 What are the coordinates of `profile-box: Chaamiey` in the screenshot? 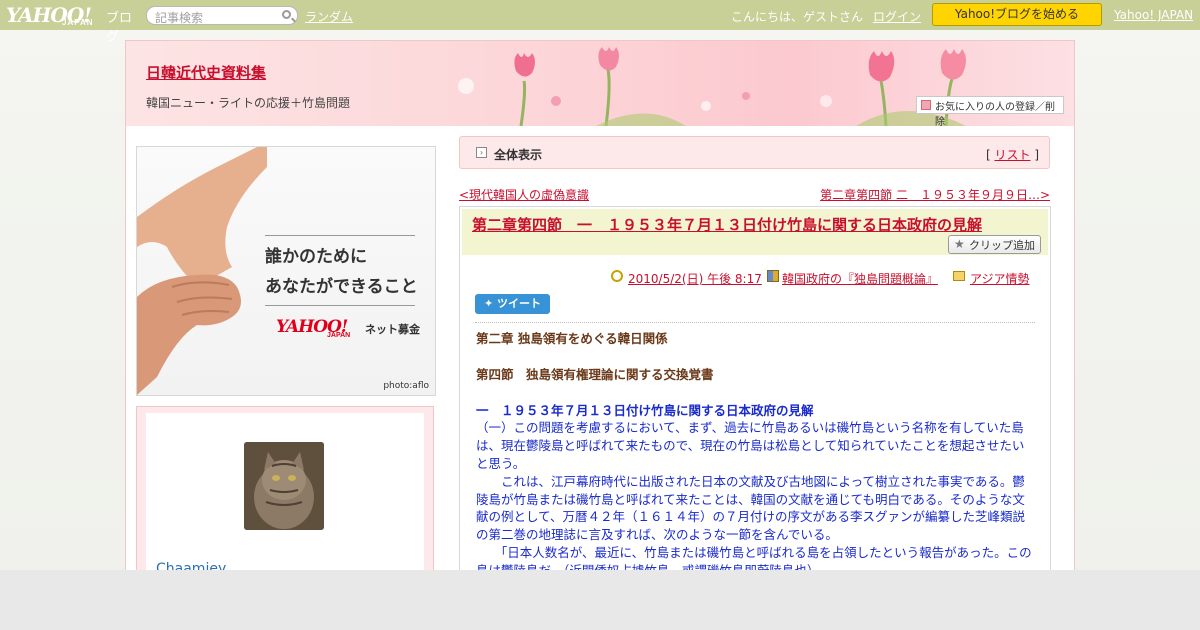 It's located at (285, 488).